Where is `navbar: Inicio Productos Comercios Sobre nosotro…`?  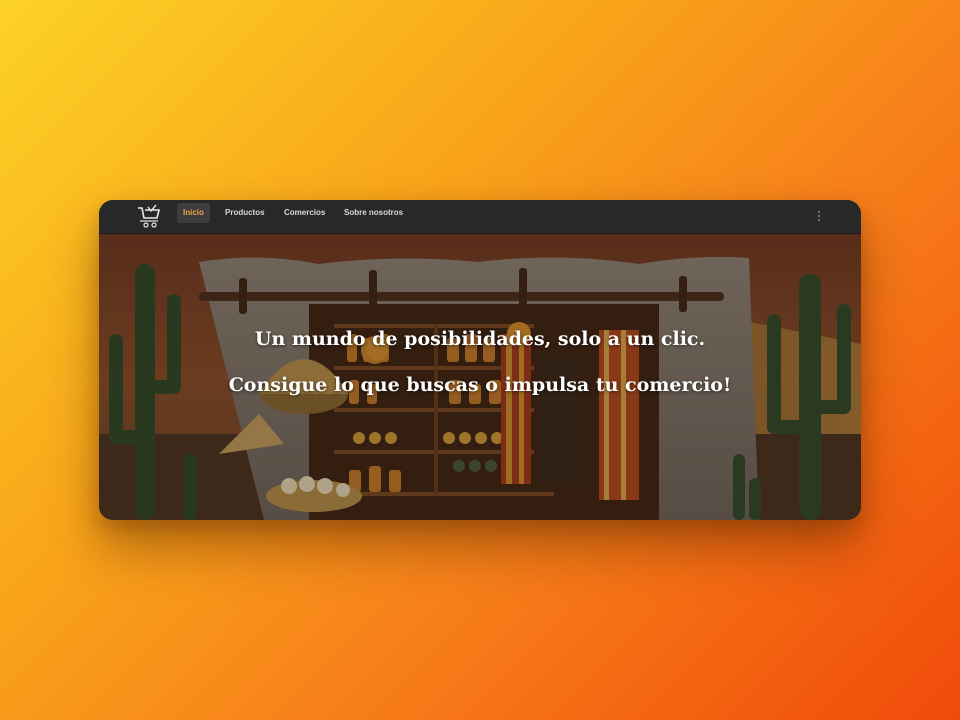 navbar: Inicio Productos Comercios Sobre nosotro… is located at coordinates (480, 217).